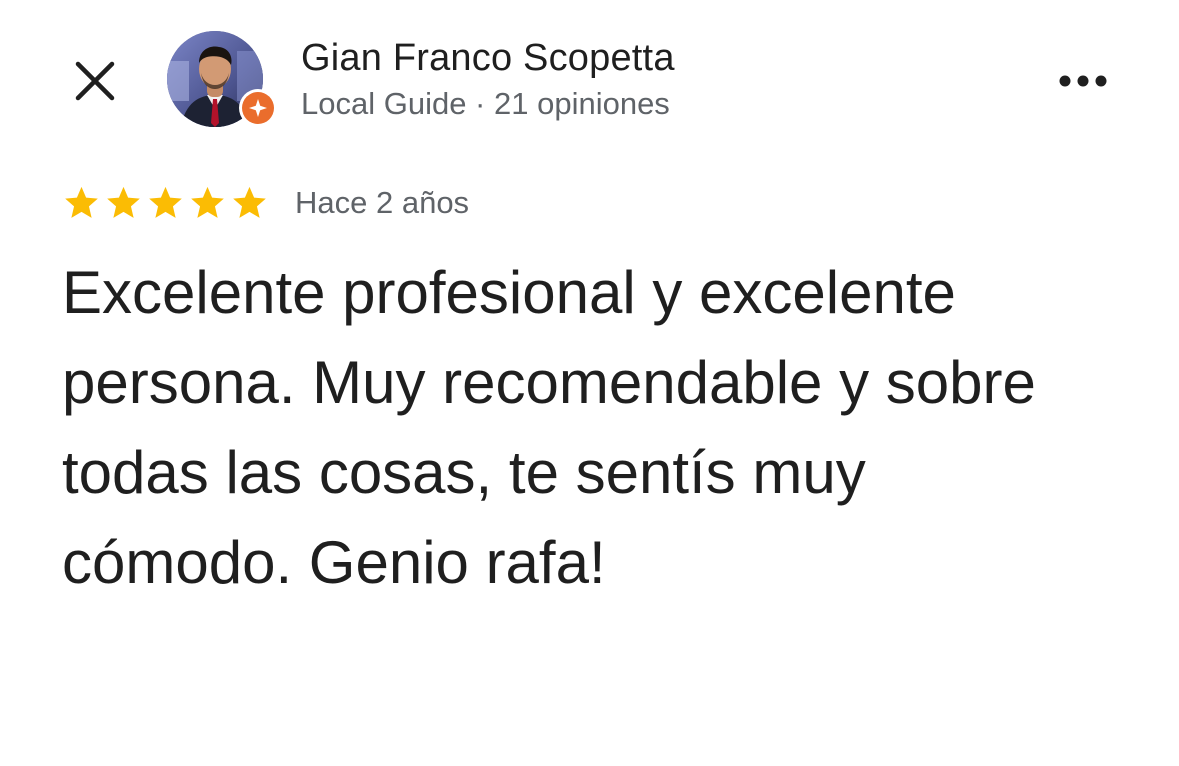  Describe the element at coordinates (488, 58) in the screenshot. I see `author-name: Gian Franco Scopetta` at that location.